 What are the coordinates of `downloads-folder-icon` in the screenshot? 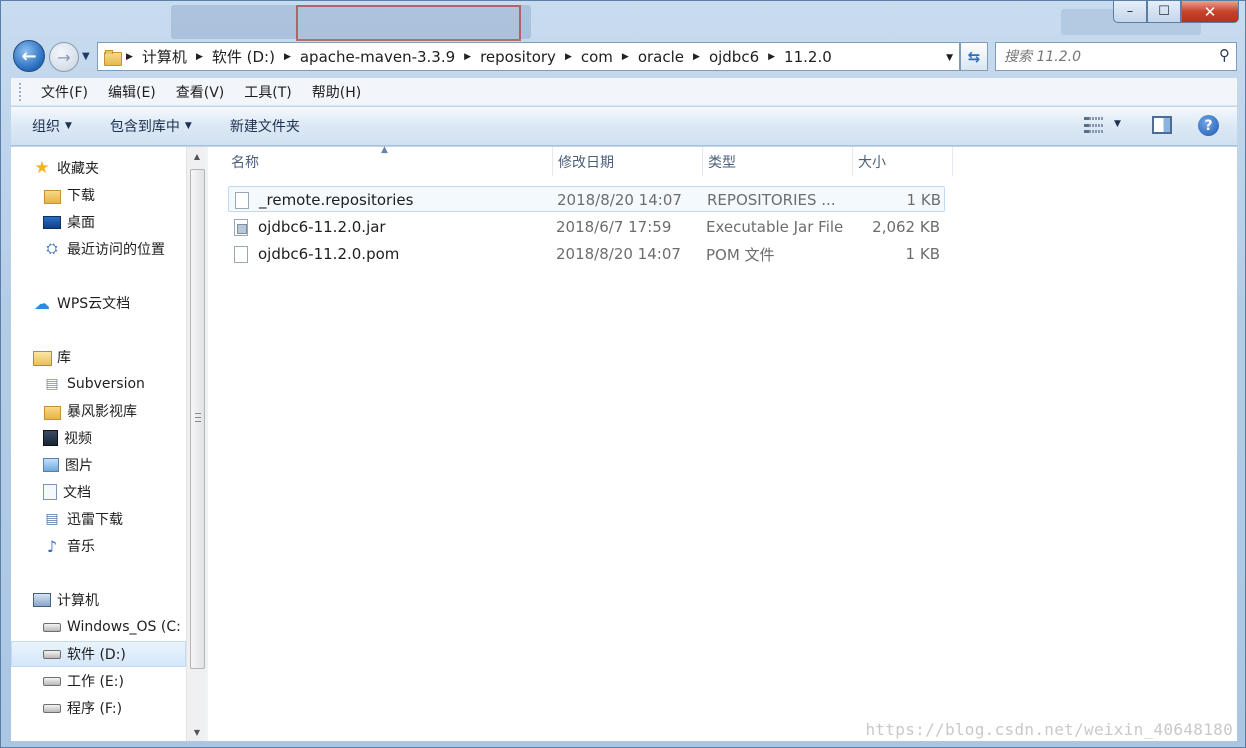 It's located at (52, 195).